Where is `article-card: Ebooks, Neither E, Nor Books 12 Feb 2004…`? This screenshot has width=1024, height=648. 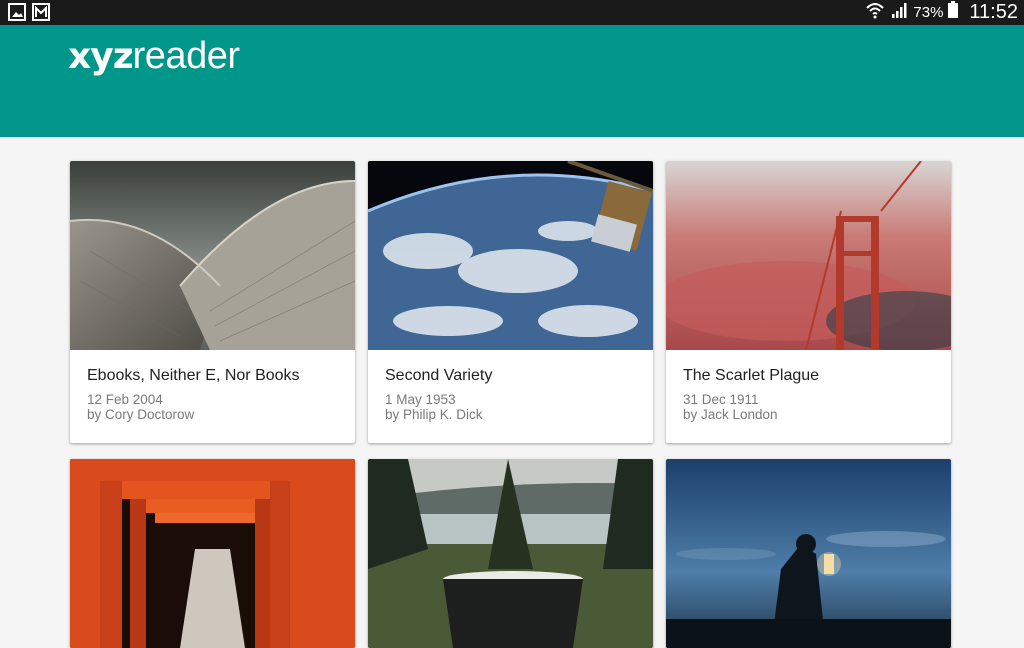
article-card: Ebooks, Neither E, Nor Books 12 Feb 2004… is located at coordinates (212, 302).